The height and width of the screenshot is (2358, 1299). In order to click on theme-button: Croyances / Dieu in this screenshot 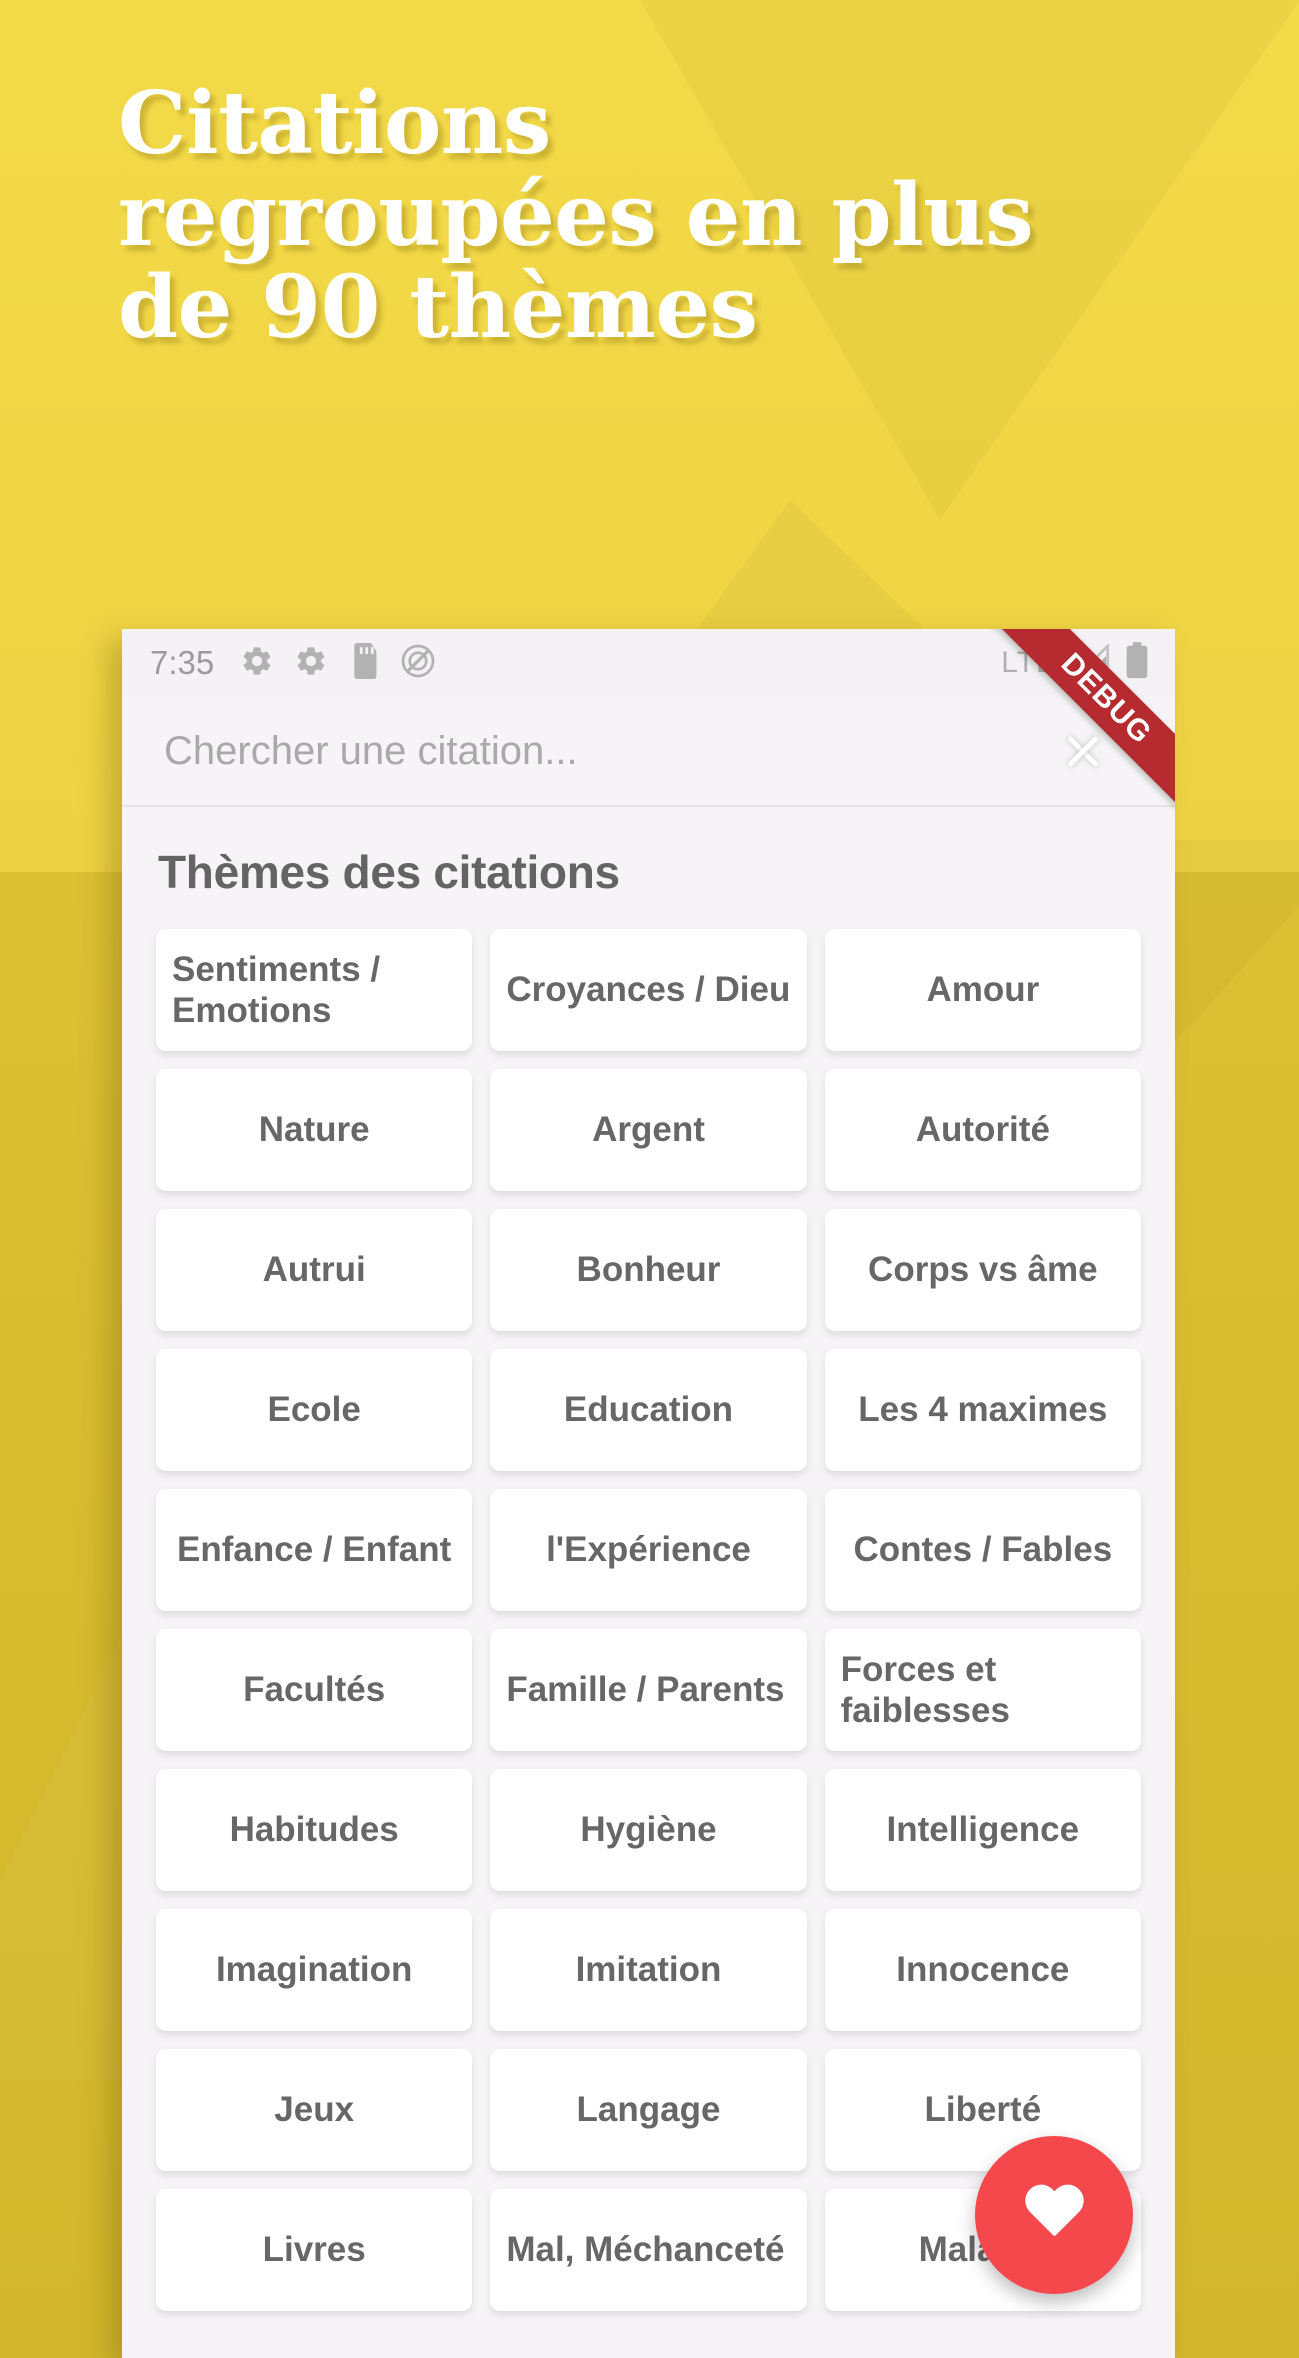, I will do `click(648, 990)`.